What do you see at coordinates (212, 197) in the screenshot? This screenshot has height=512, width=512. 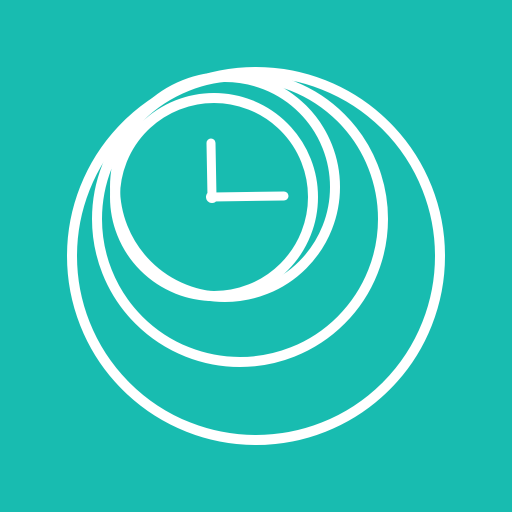 I see `clock-center-pivot` at bounding box center [212, 197].